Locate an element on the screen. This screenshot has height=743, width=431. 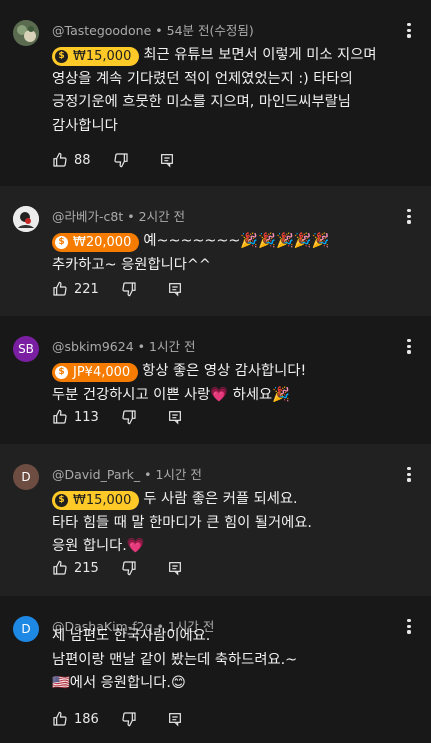
comment-header: @라베가-c8t • 2시간 전 is located at coordinates (119, 216).